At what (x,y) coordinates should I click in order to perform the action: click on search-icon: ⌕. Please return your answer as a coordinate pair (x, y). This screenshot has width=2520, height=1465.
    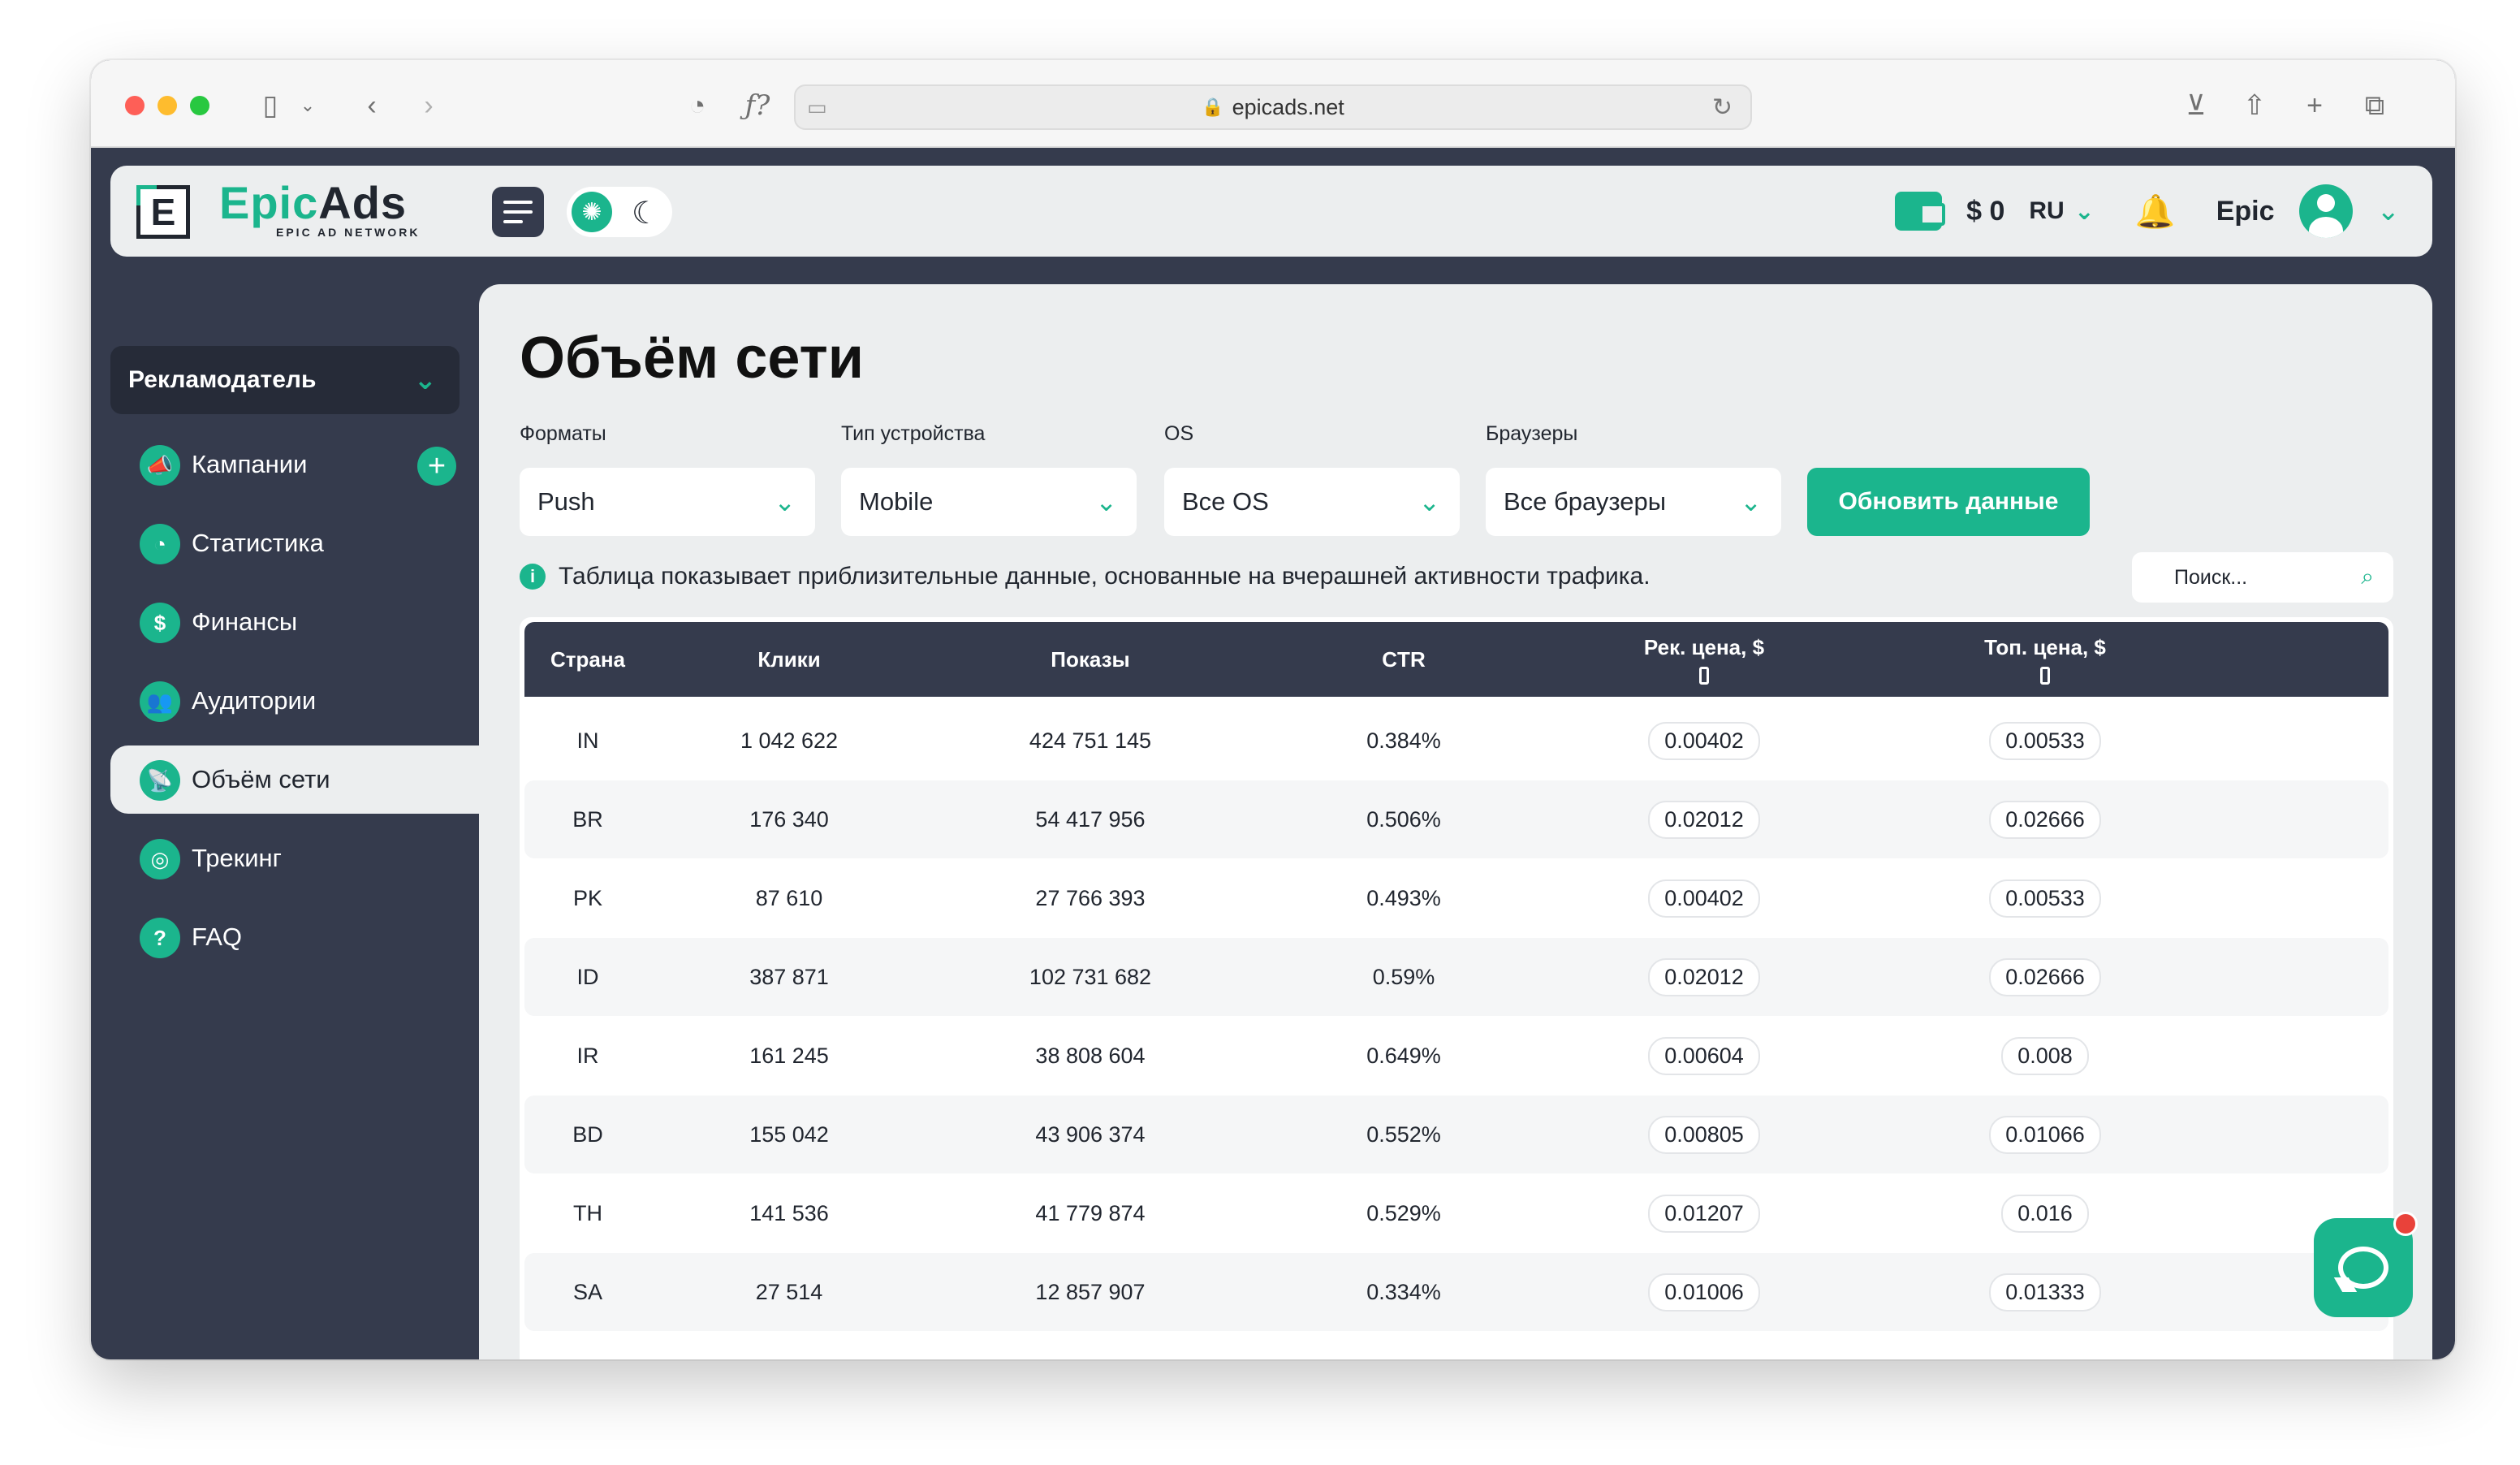
    Looking at the image, I should click on (2367, 576).